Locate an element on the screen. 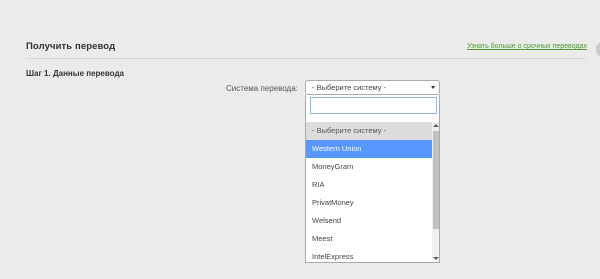 The width and height of the screenshot is (600, 279). chevron-down-icon is located at coordinates (433, 87).